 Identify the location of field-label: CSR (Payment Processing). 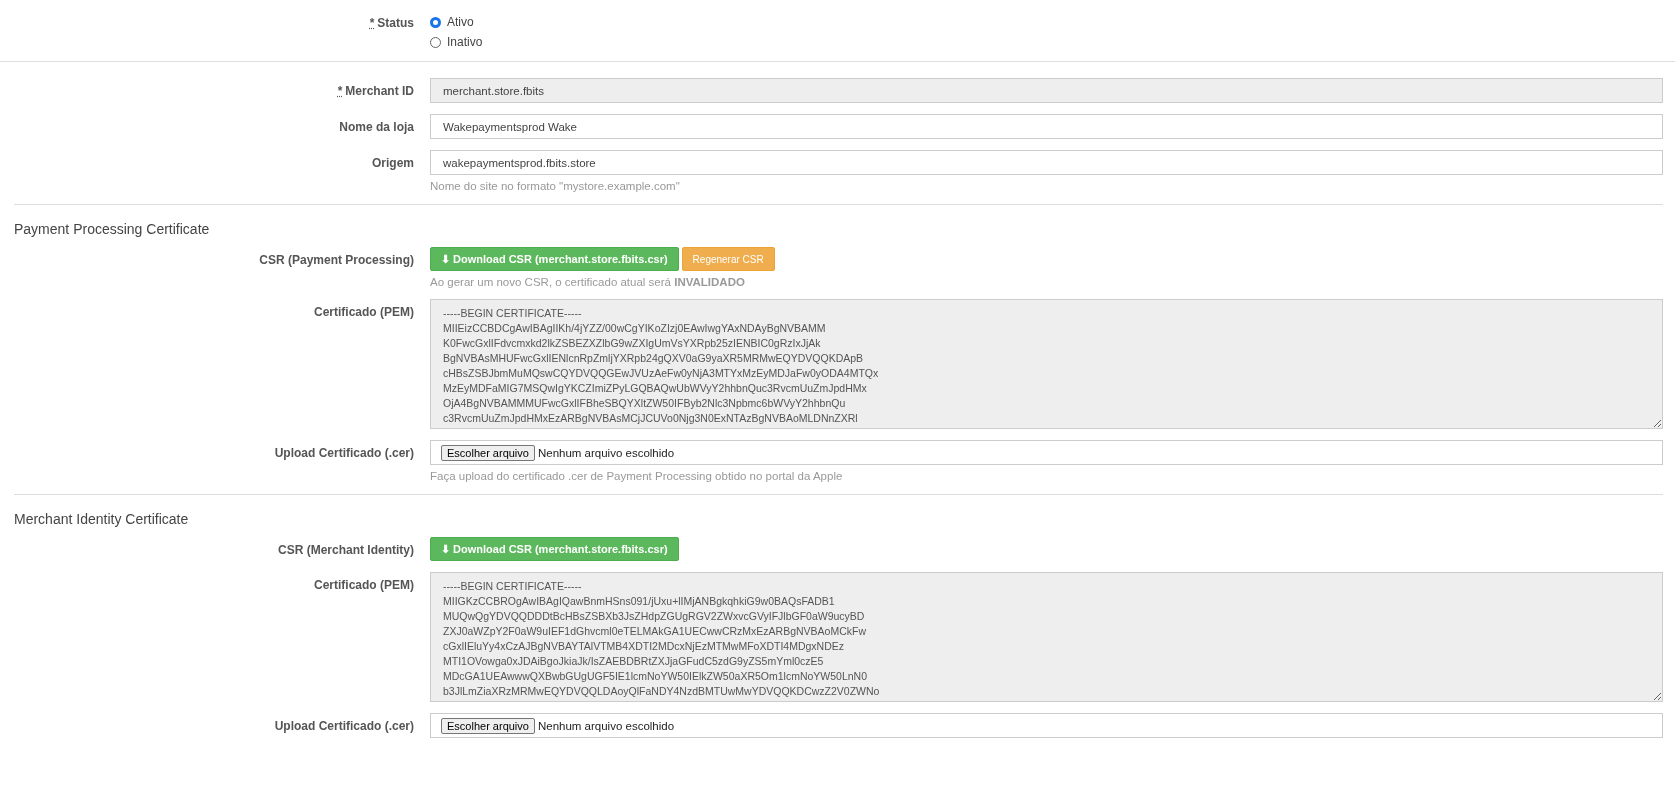
(336, 260).